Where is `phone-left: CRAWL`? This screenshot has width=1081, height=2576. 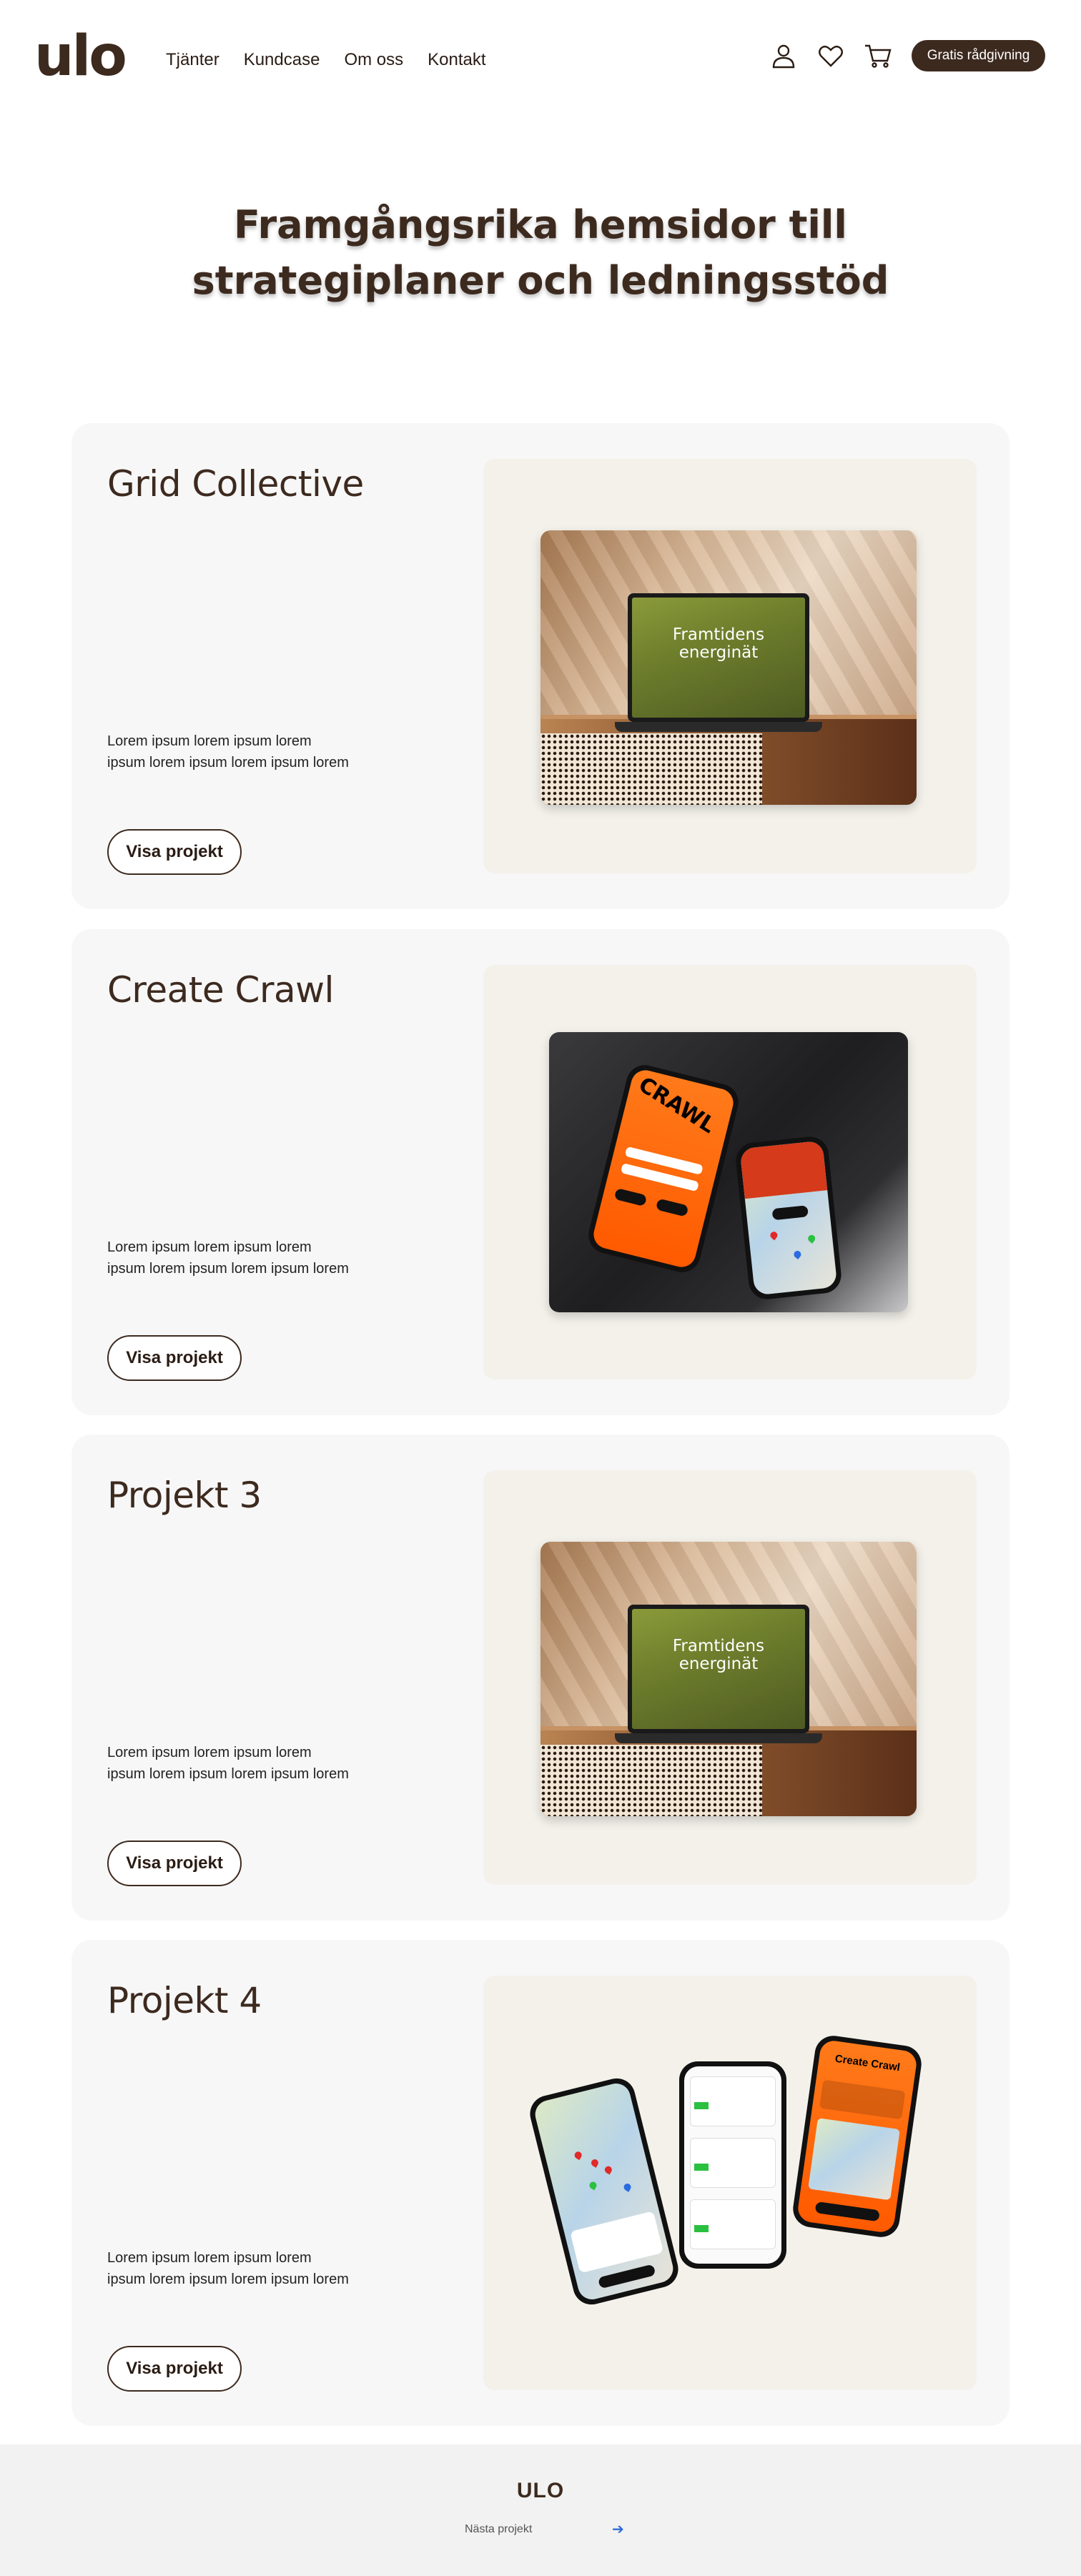
phone-left: CRAWL is located at coordinates (663, 1169).